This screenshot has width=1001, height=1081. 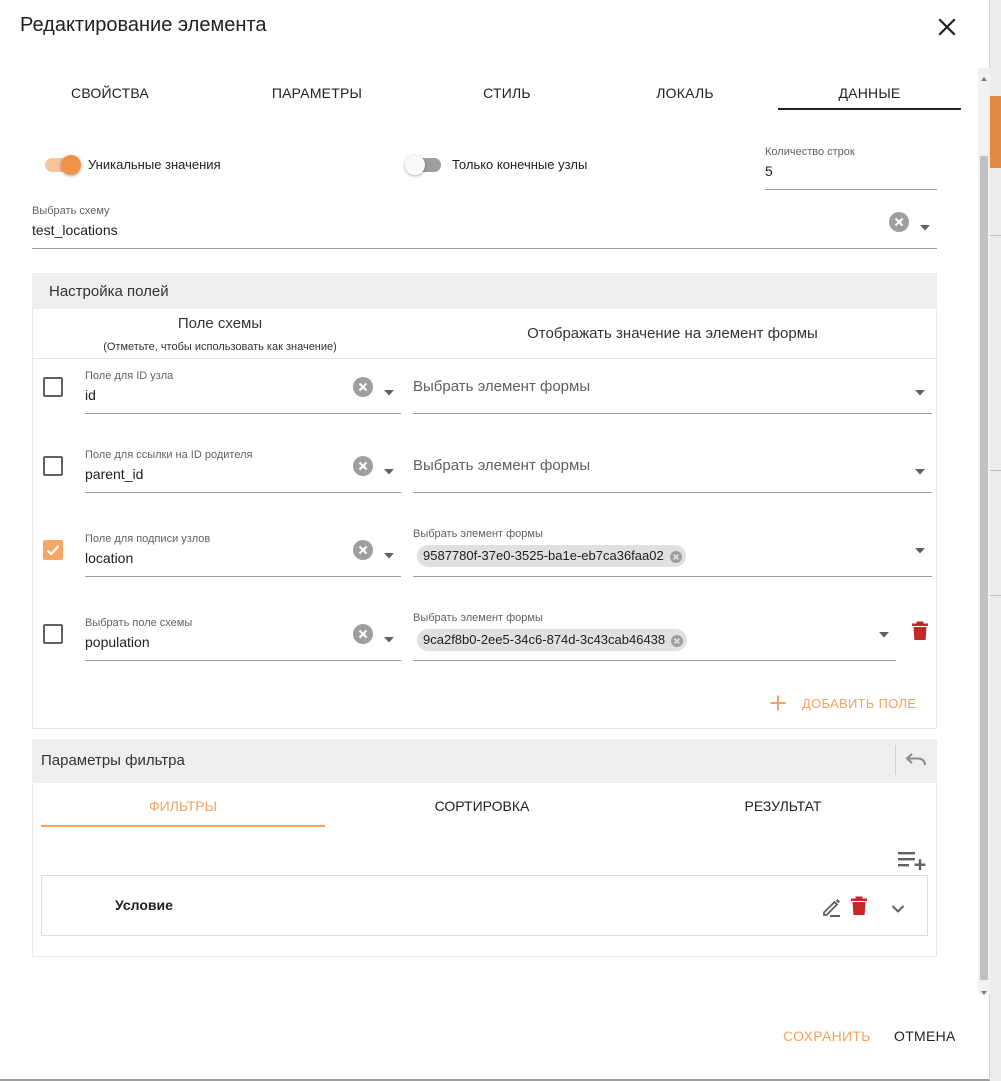 I want to click on schema-clear-icon, so click(x=899, y=222).